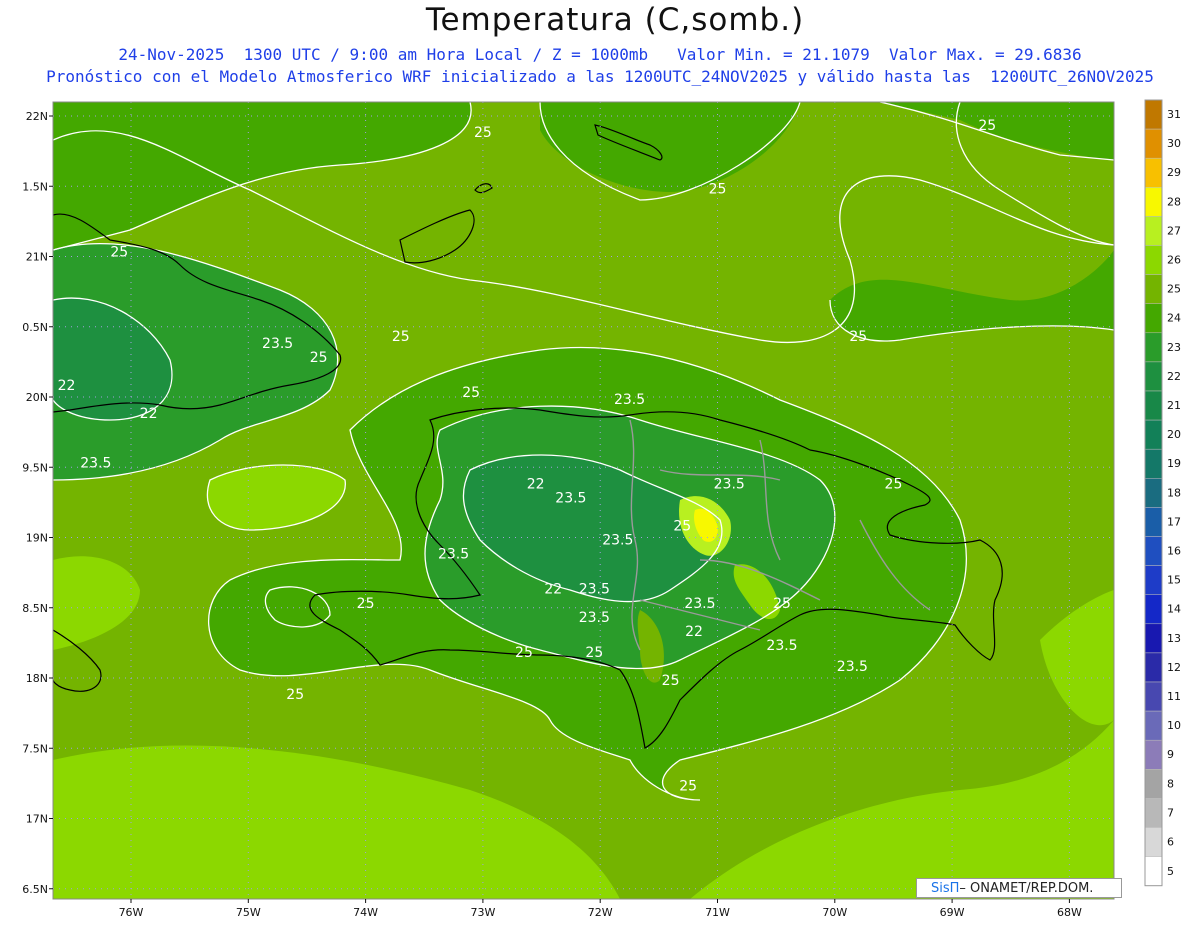 The height and width of the screenshot is (927, 1200). What do you see at coordinates (37, 678) in the screenshot?
I see `lat-tick-label: 18N` at bounding box center [37, 678].